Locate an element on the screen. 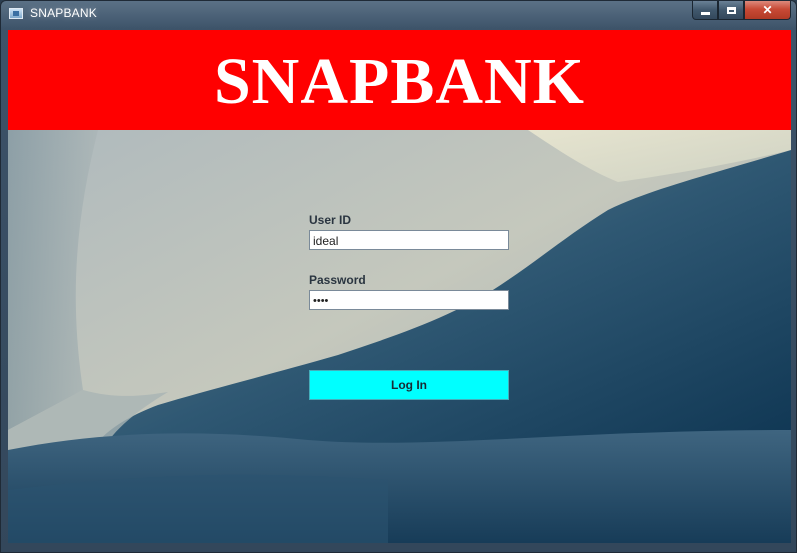 The height and width of the screenshot is (553, 797). close-button: ✕ is located at coordinates (767, 10).